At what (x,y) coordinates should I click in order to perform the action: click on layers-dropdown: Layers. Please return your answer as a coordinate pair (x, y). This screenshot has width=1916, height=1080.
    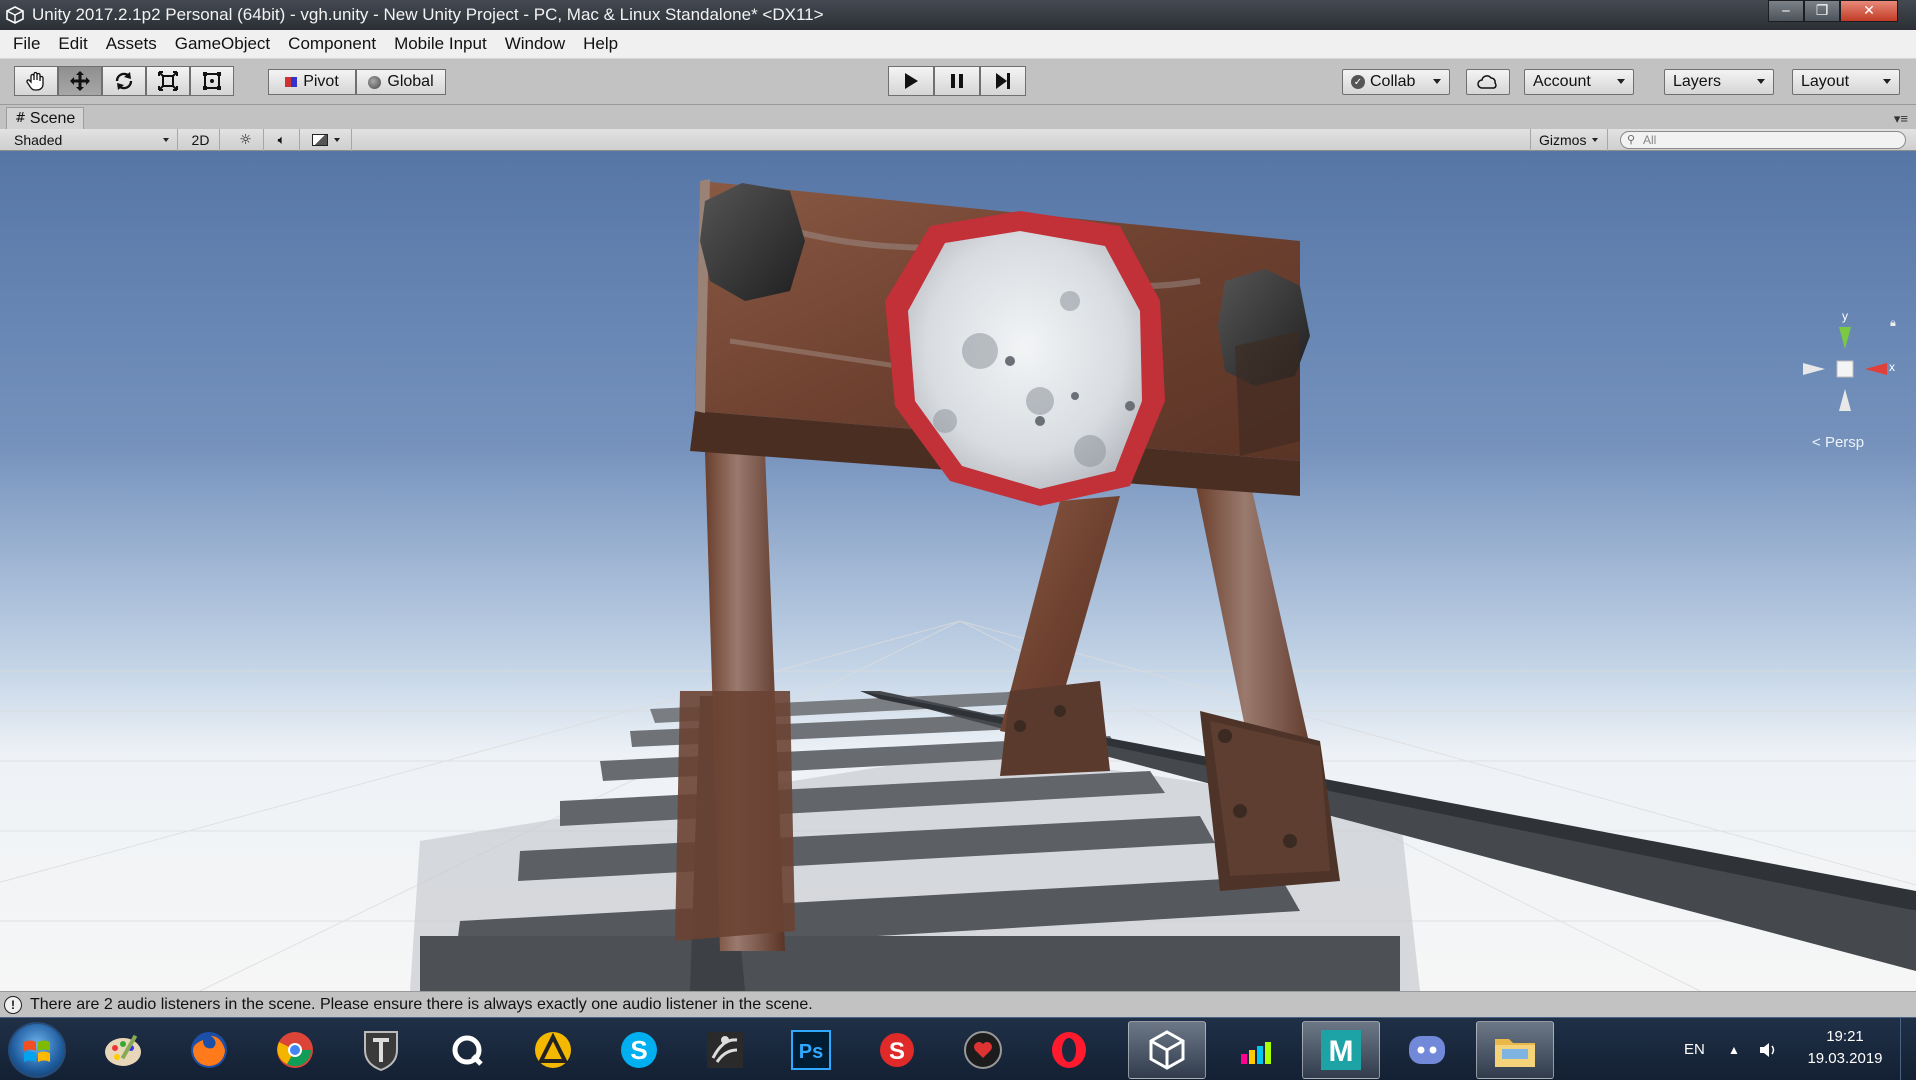
    Looking at the image, I should click on (1719, 82).